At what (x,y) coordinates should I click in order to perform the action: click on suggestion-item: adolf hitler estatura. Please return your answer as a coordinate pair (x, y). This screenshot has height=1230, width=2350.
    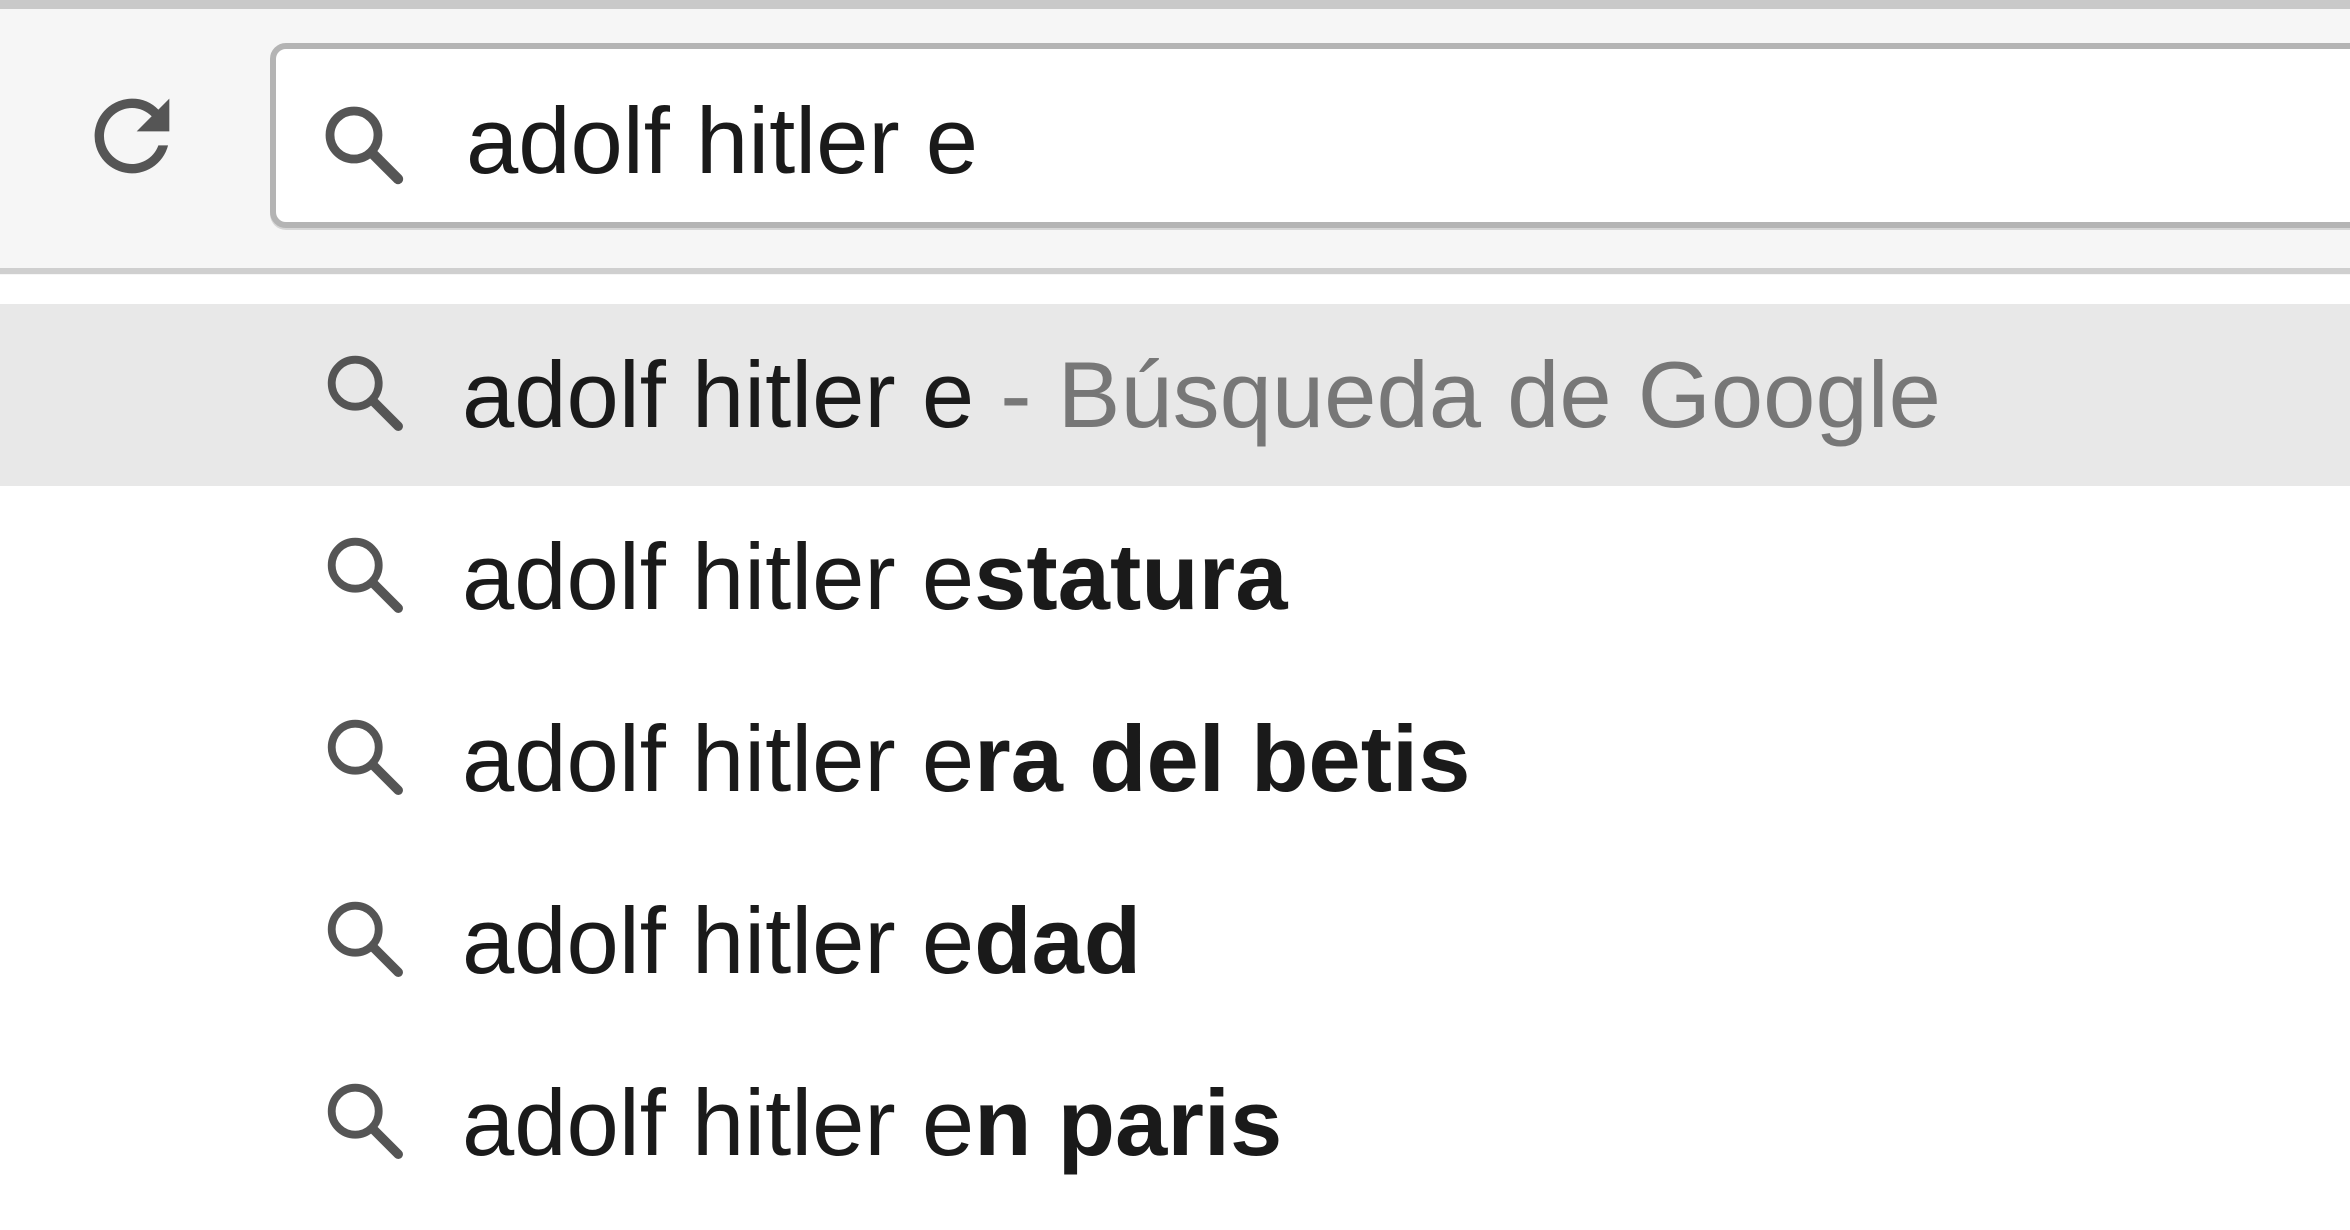
    Looking at the image, I should click on (1175, 577).